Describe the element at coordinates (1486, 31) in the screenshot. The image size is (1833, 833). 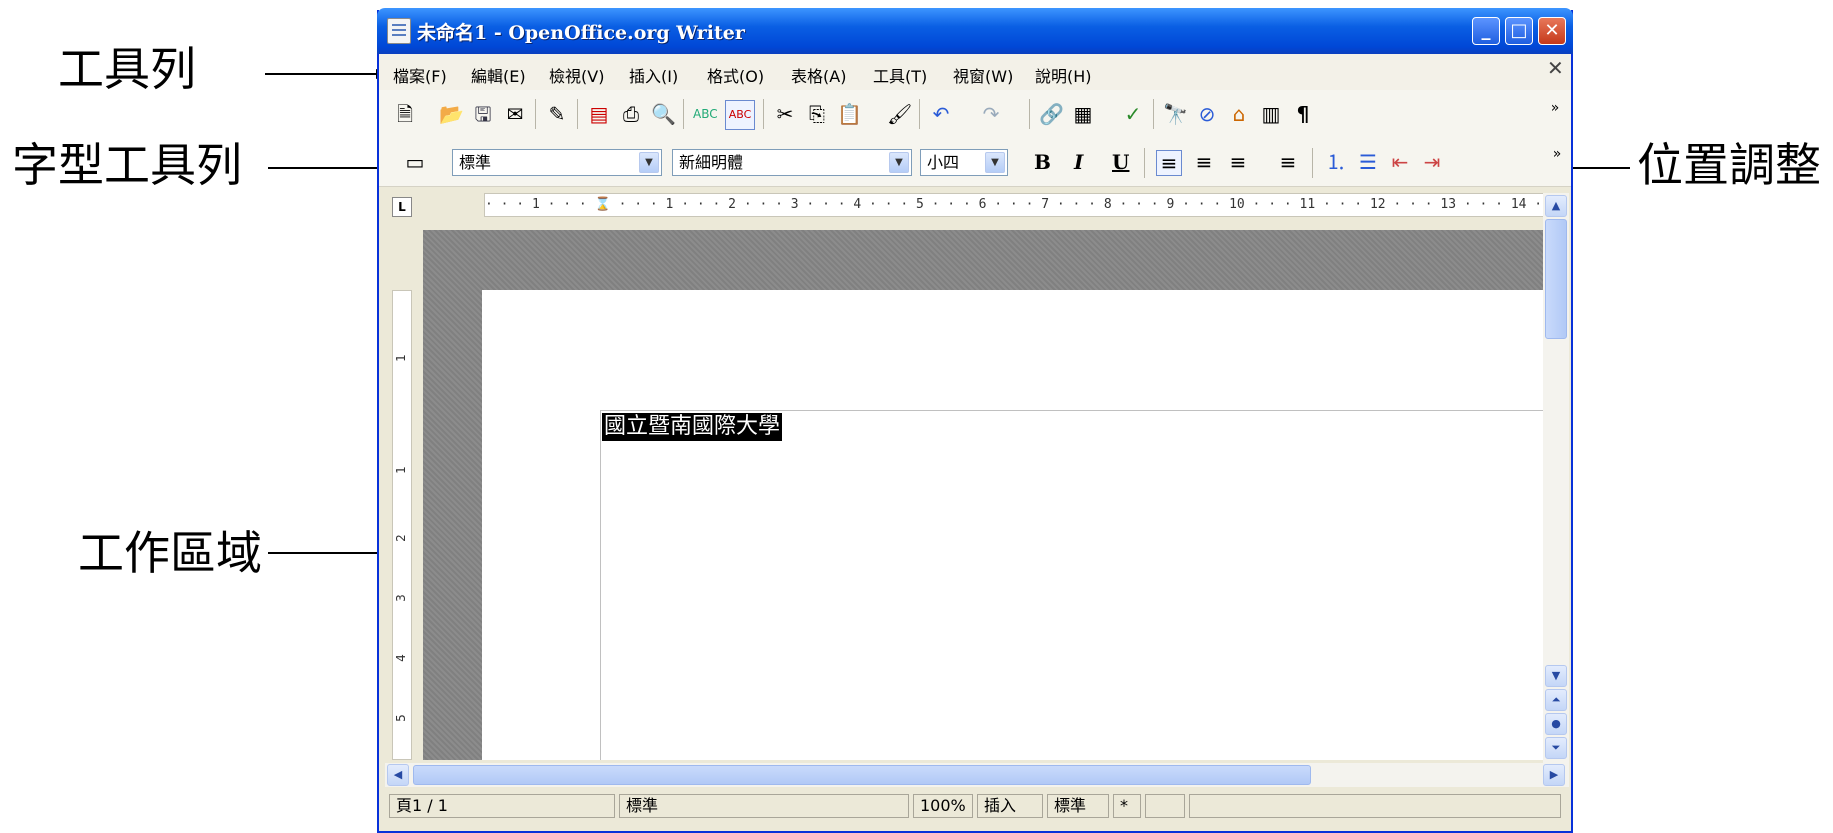
I see `minimize-button: _` at that location.